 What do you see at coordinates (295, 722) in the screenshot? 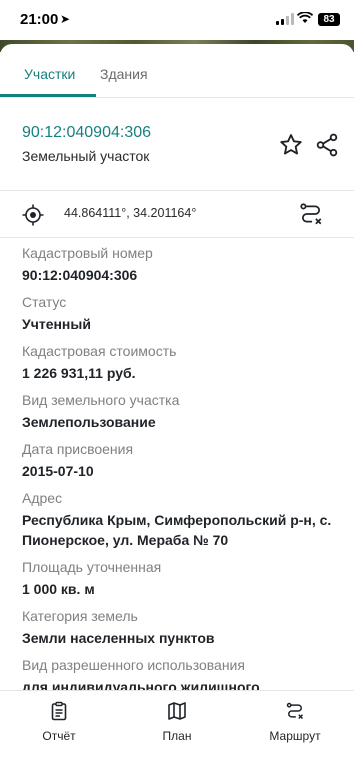
I see `route-button: Маршрут` at bounding box center [295, 722].